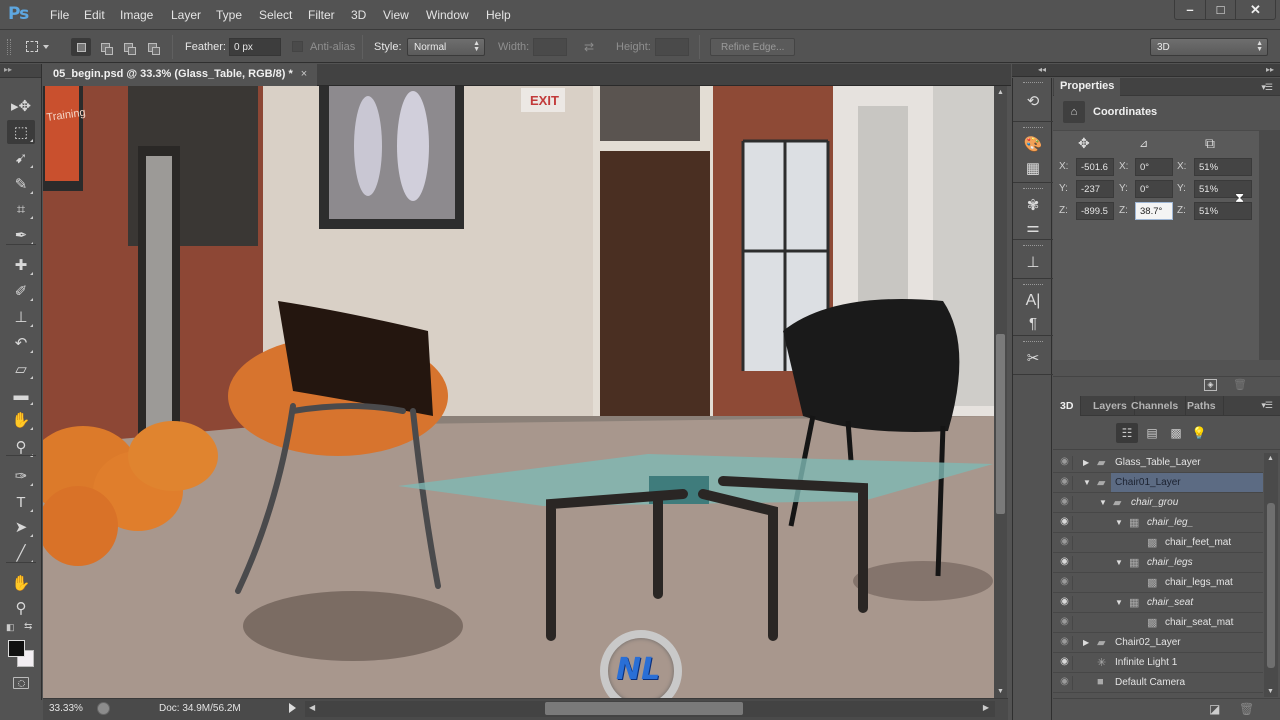  What do you see at coordinates (152, 47) in the screenshot?
I see `intersect-selection-button` at bounding box center [152, 47].